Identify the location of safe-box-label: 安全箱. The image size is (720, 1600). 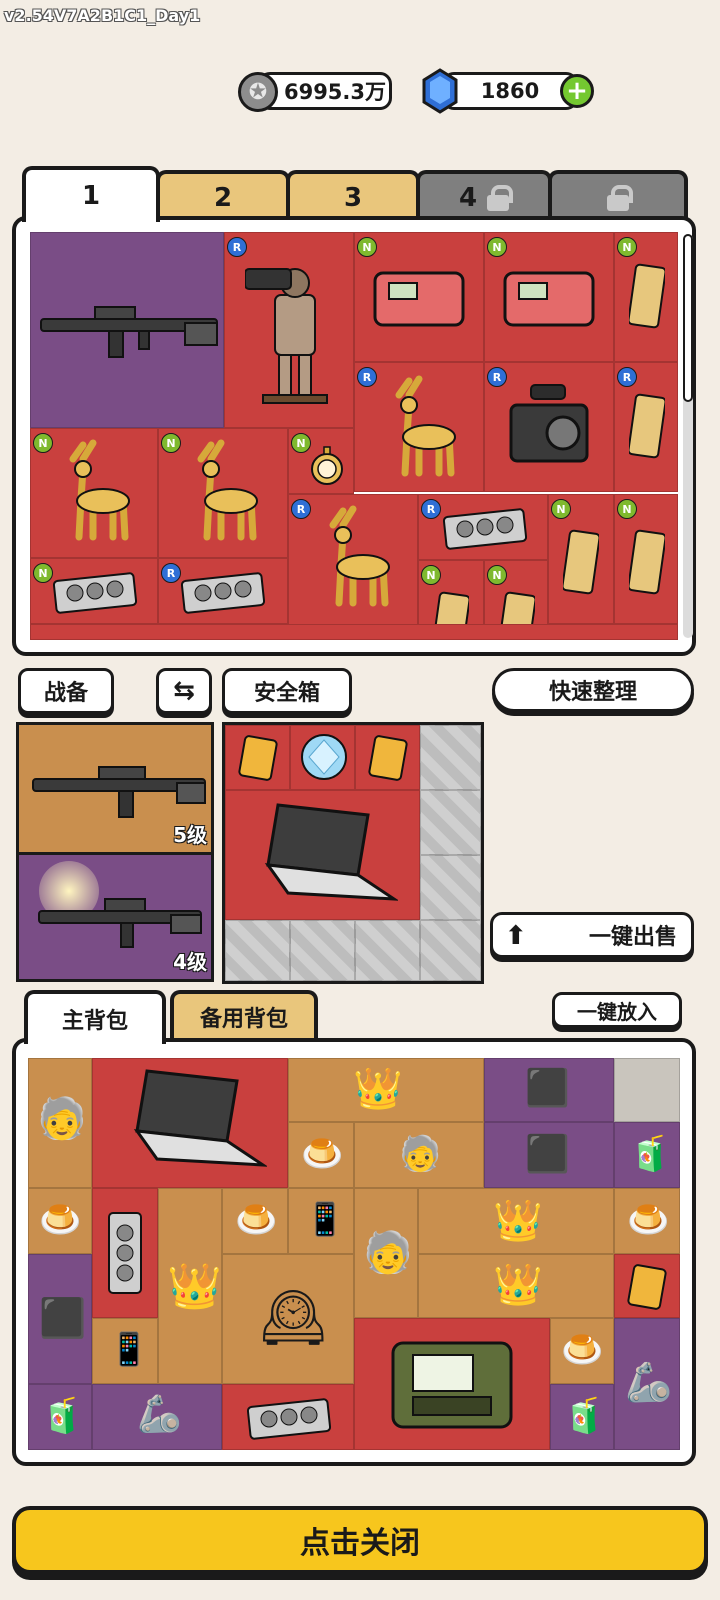
(286, 693).